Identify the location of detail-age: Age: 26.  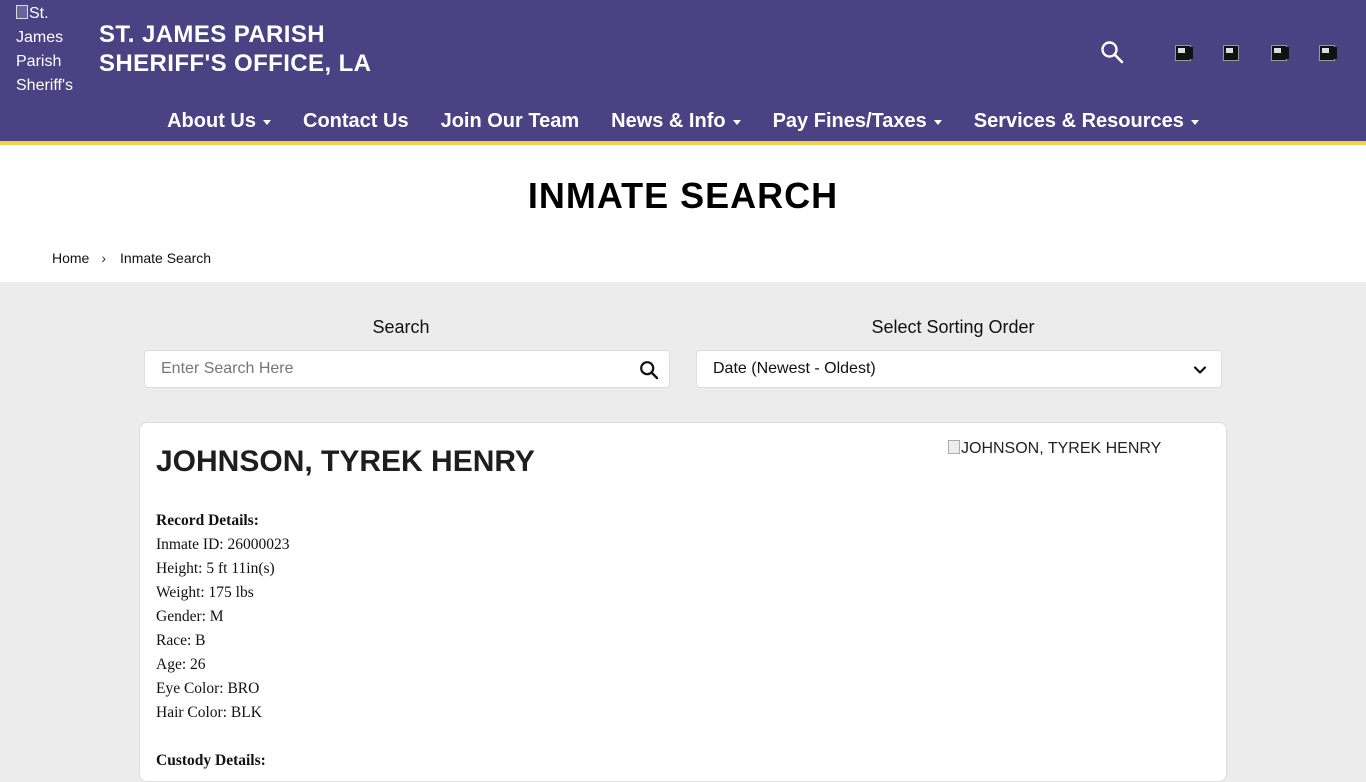
(181, 664).